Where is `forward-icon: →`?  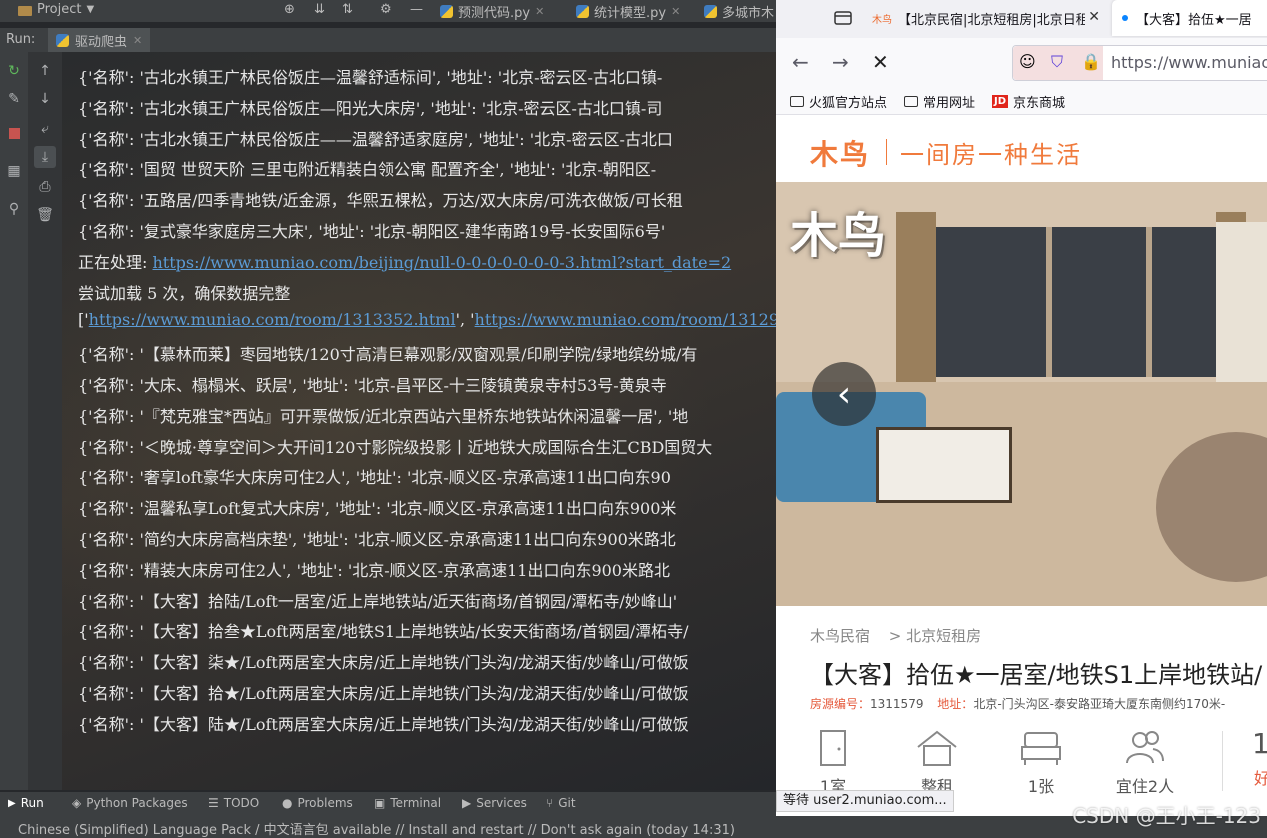
forward-icon: → is located at coordinates (840, 62).